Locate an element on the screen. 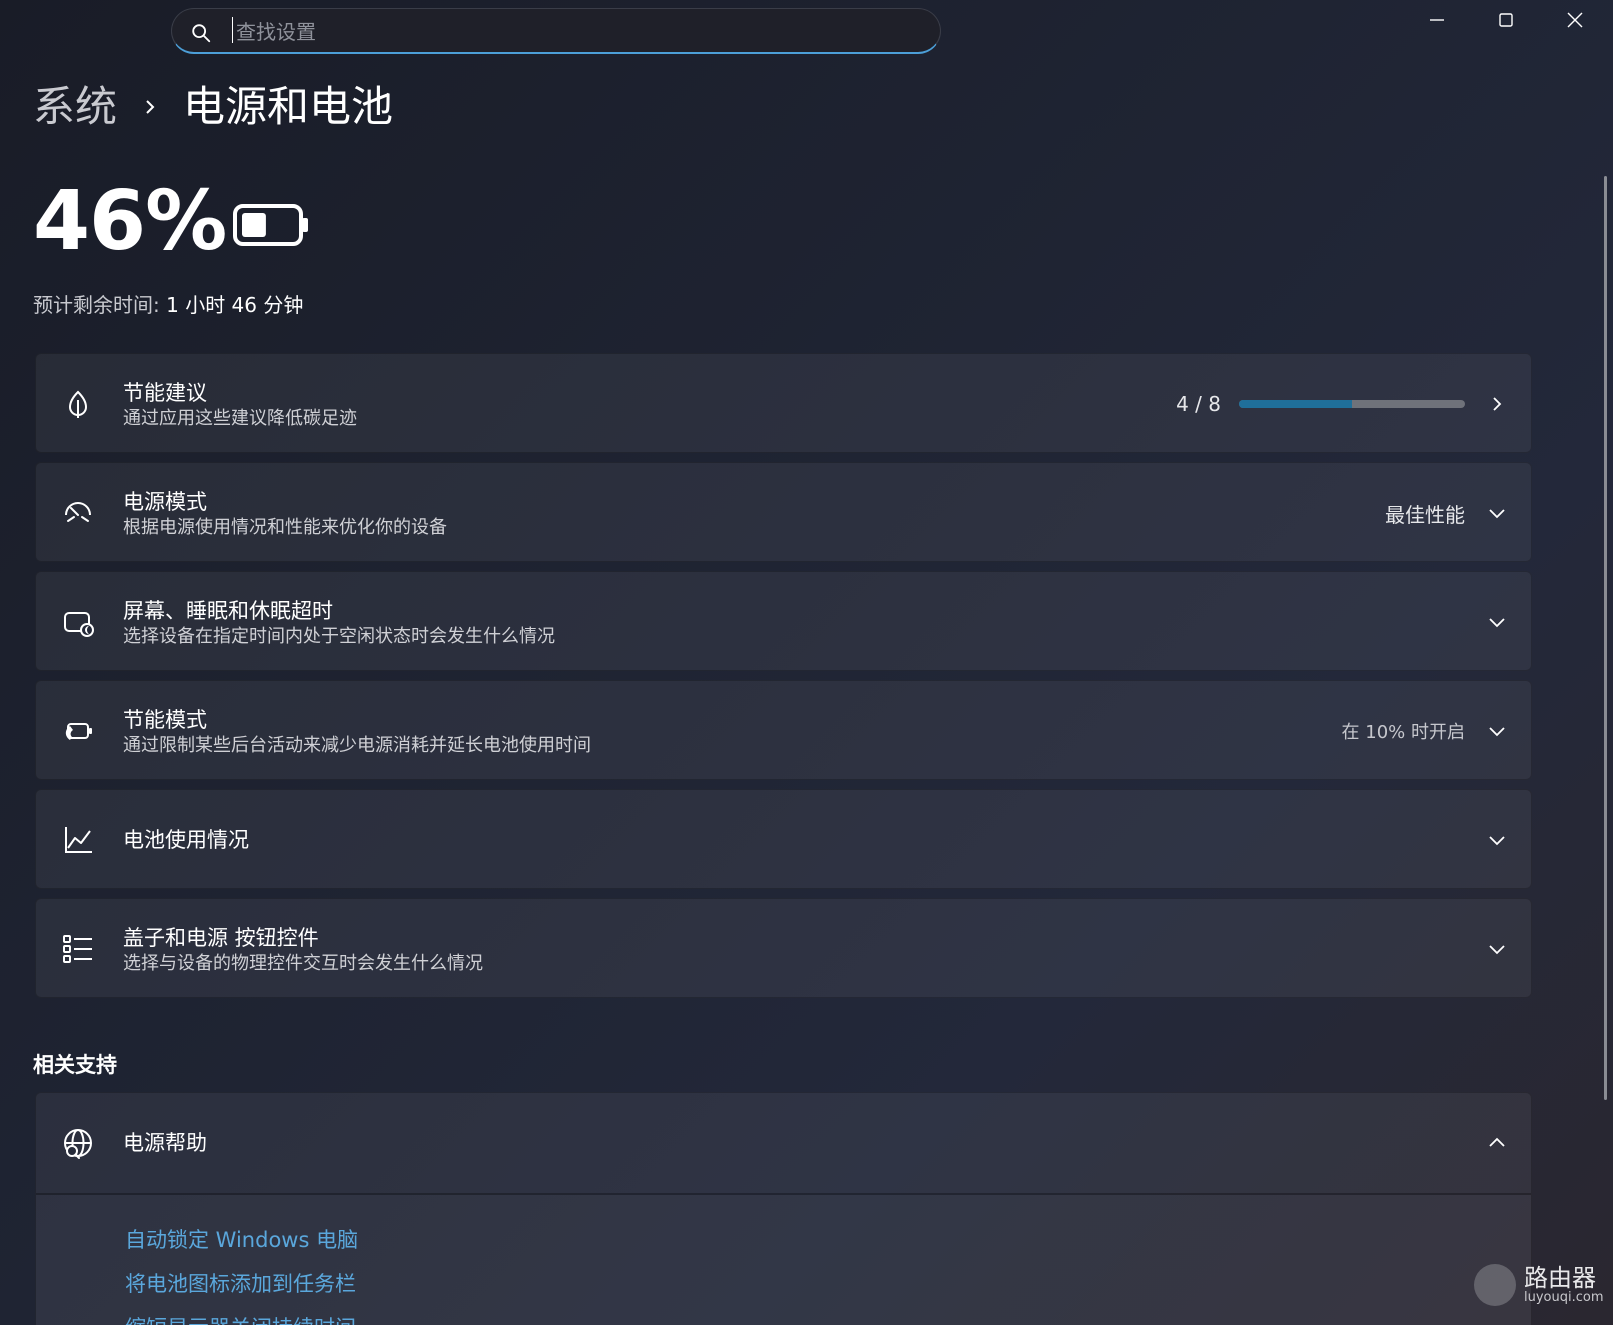 This screenshot has height=1325, width=1613. watermark-name: 路由器 is located at coordinates (1560, 1278).